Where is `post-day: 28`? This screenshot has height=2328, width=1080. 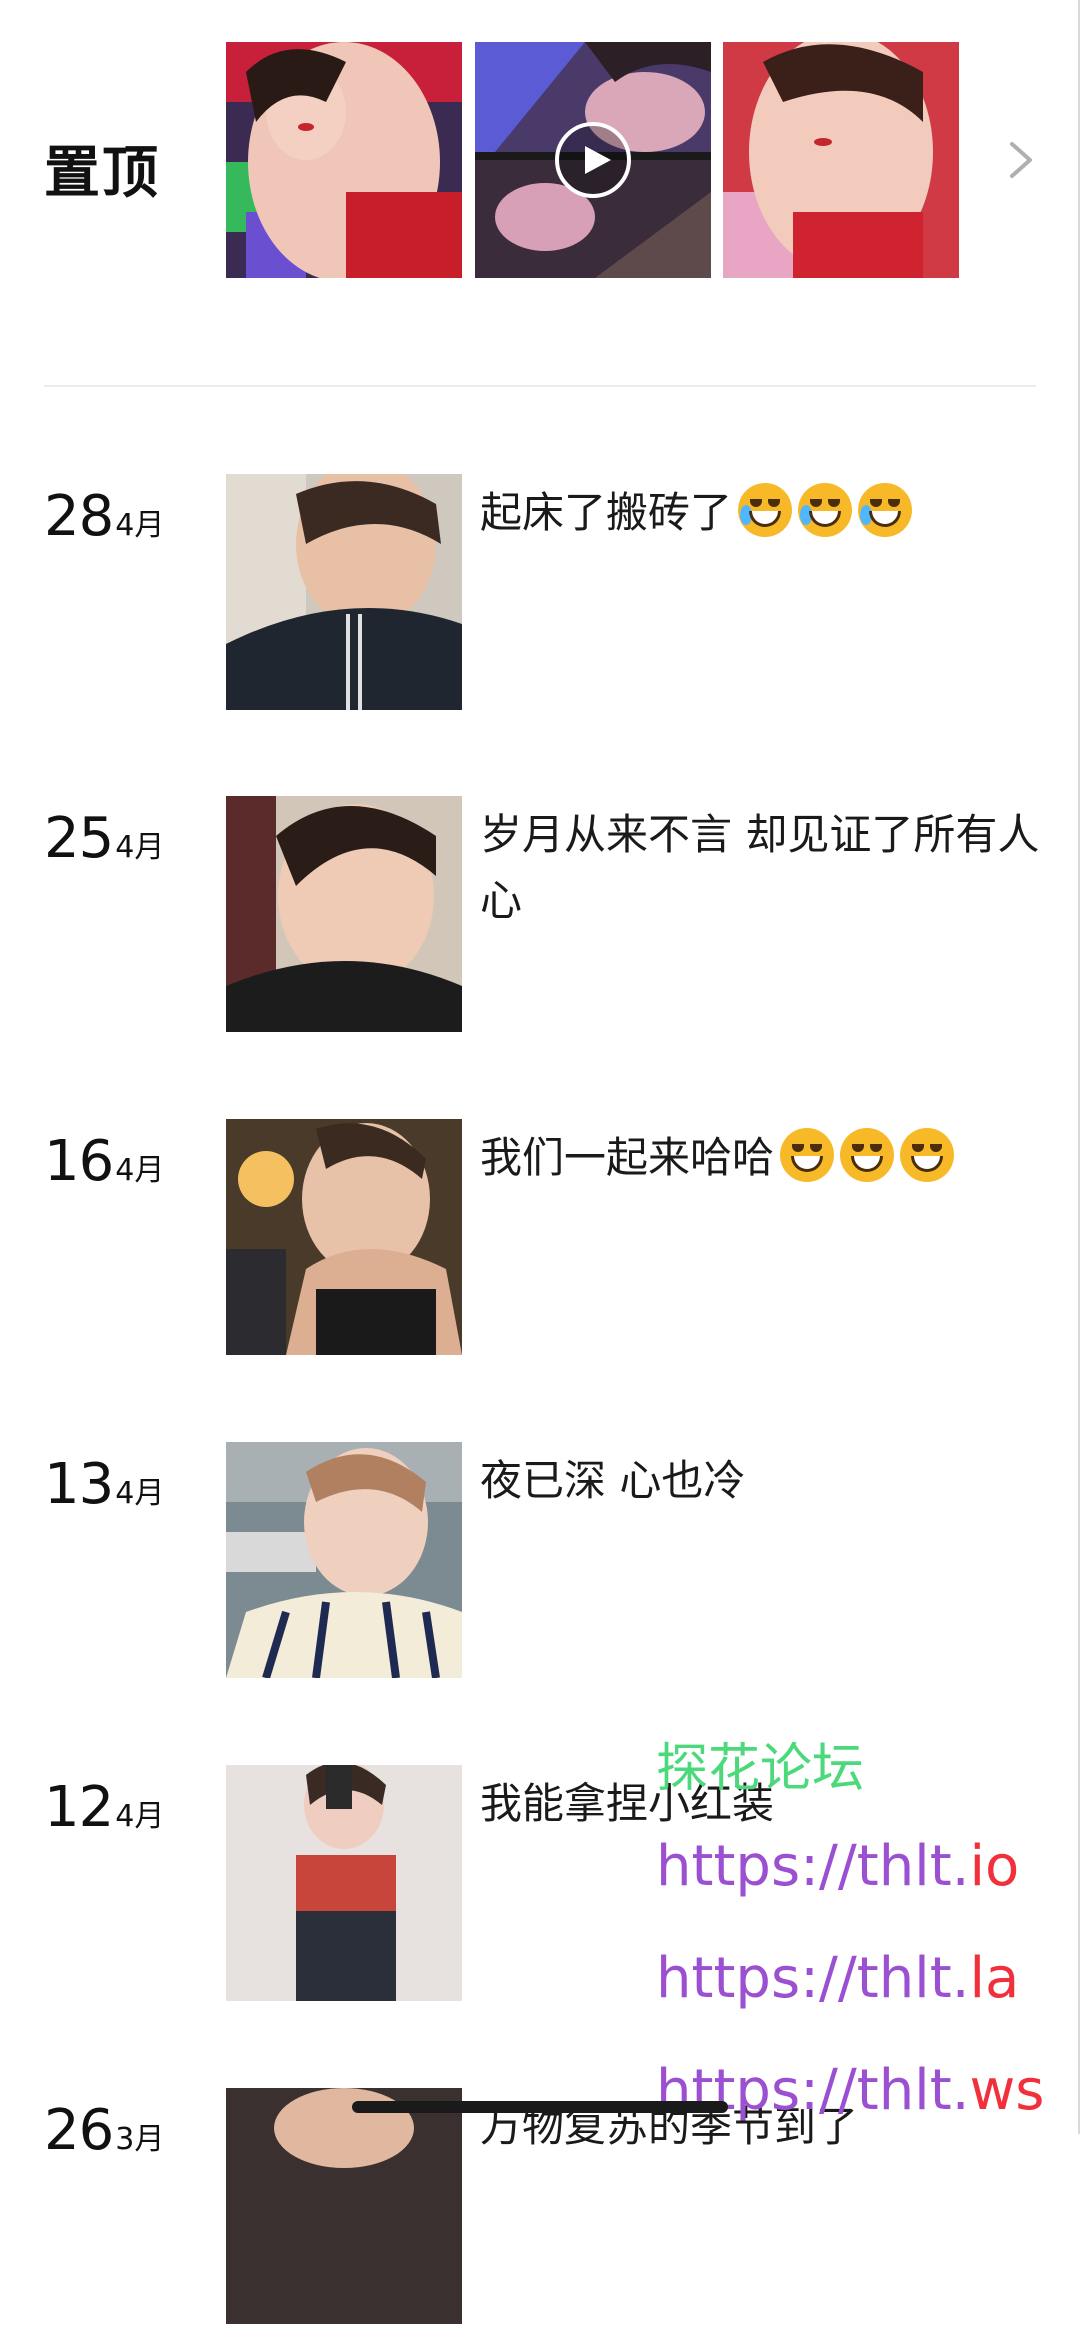
post-day: 28 is located at coordinates (79, 516).